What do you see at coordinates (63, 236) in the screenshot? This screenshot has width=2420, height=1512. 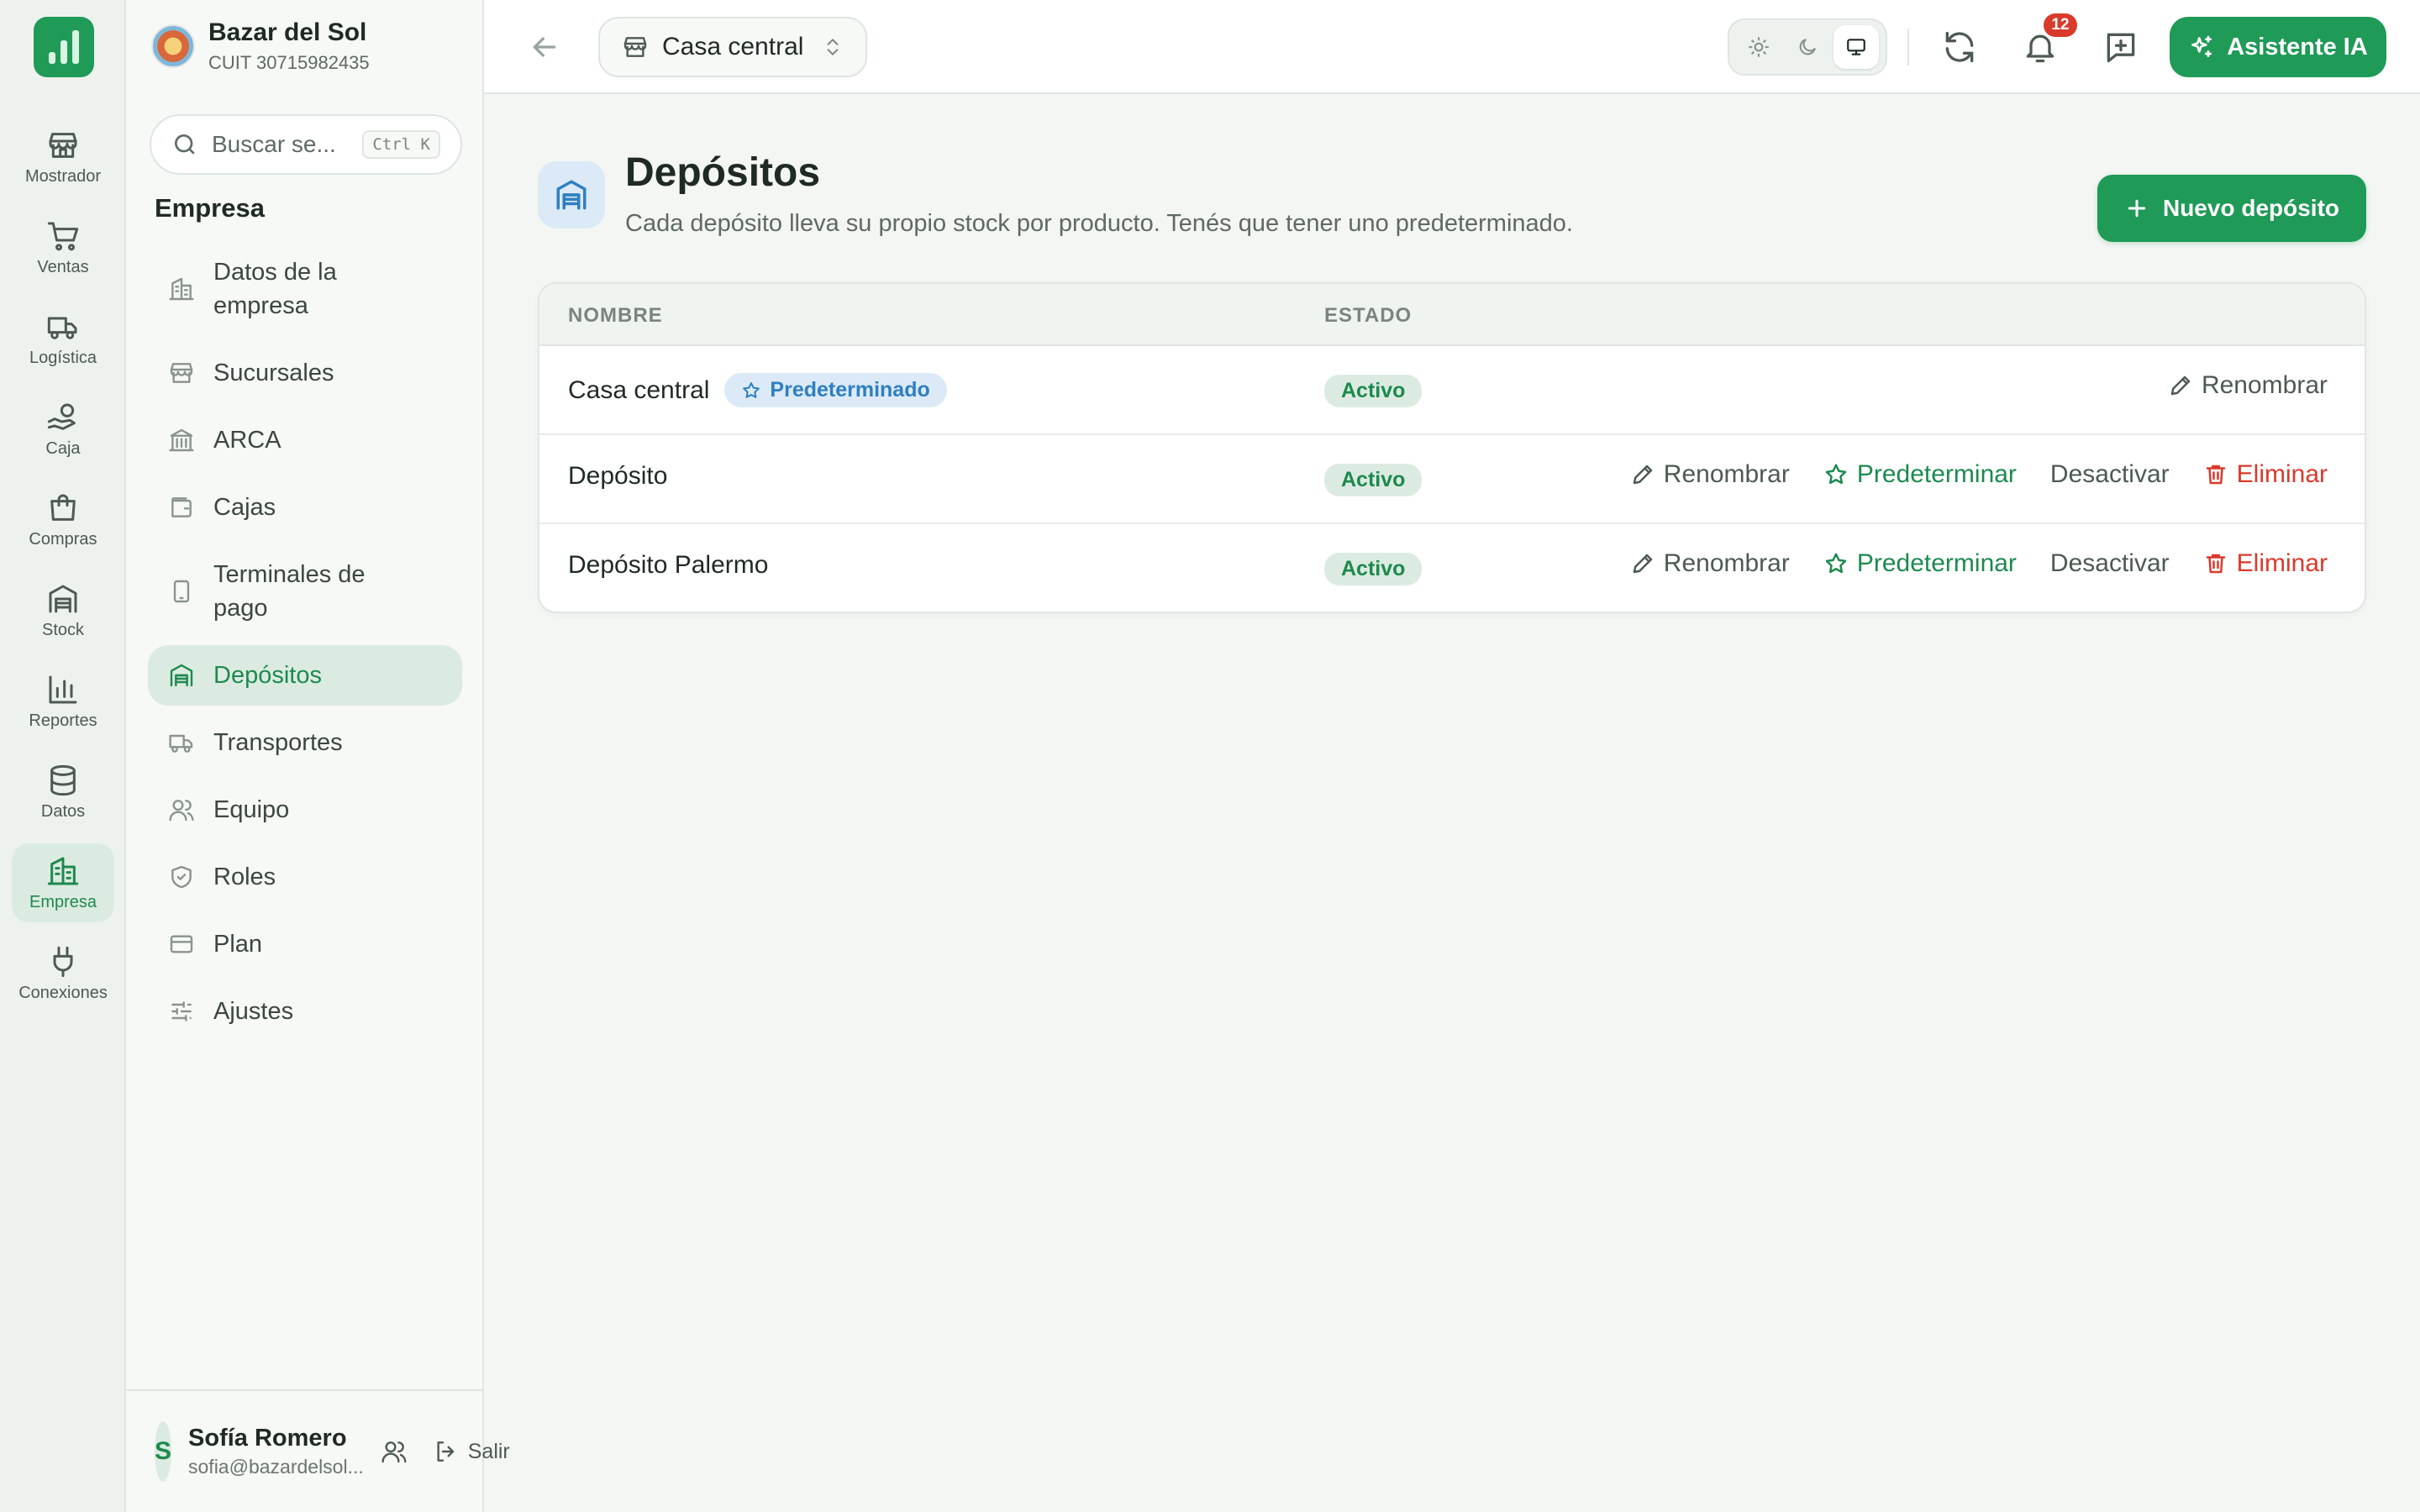 I see `cart-icon` at bounding box center [63, 236].